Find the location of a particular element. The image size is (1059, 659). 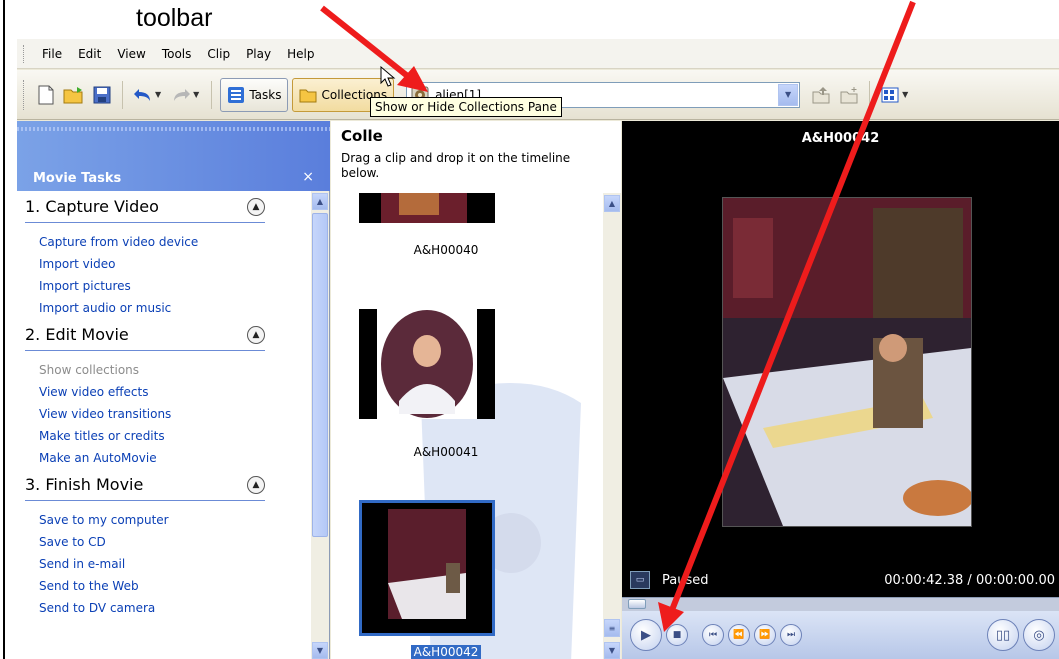

tasks-button-label: Tasks is located at coordinates (265, 94).